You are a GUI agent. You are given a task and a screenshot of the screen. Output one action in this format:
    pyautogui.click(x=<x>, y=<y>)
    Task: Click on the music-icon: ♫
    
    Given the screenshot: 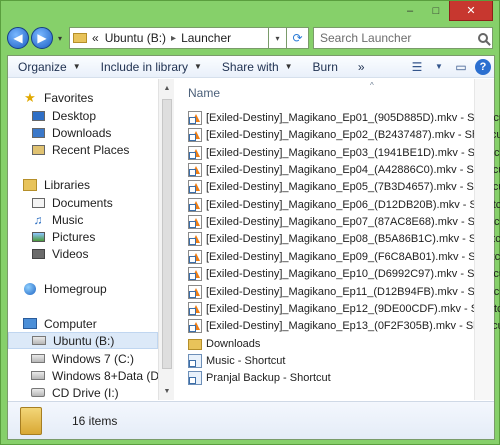 What is the action you would take?
    pyautogui.click(x=38, y=219)
    